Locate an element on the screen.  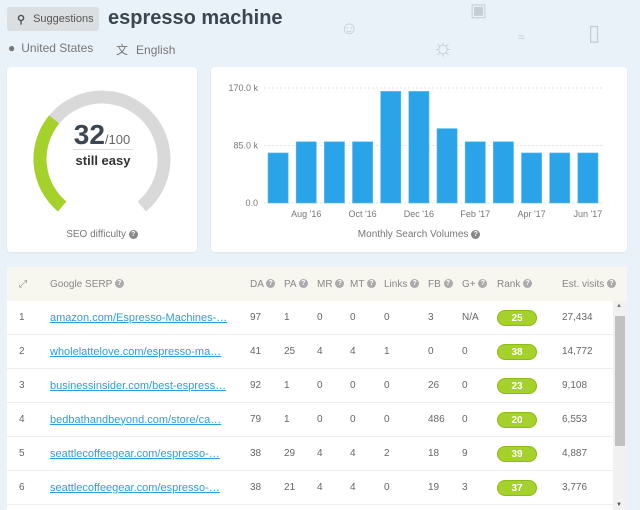
bar-Feb '17 is located at coordinates (475, 172).